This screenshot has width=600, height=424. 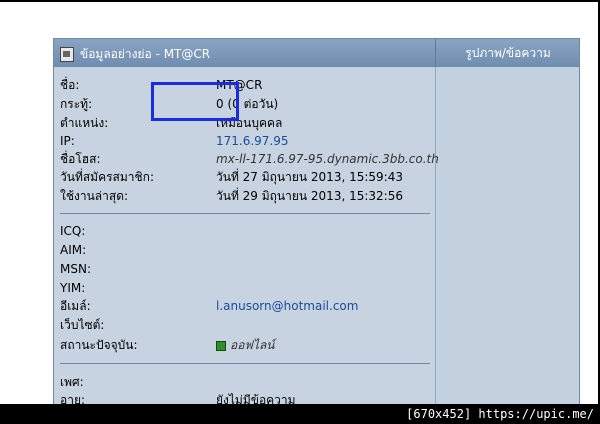 I want to click on right-column-header: รูปภาพ/ข้อความ, so click(x=507, y=53).